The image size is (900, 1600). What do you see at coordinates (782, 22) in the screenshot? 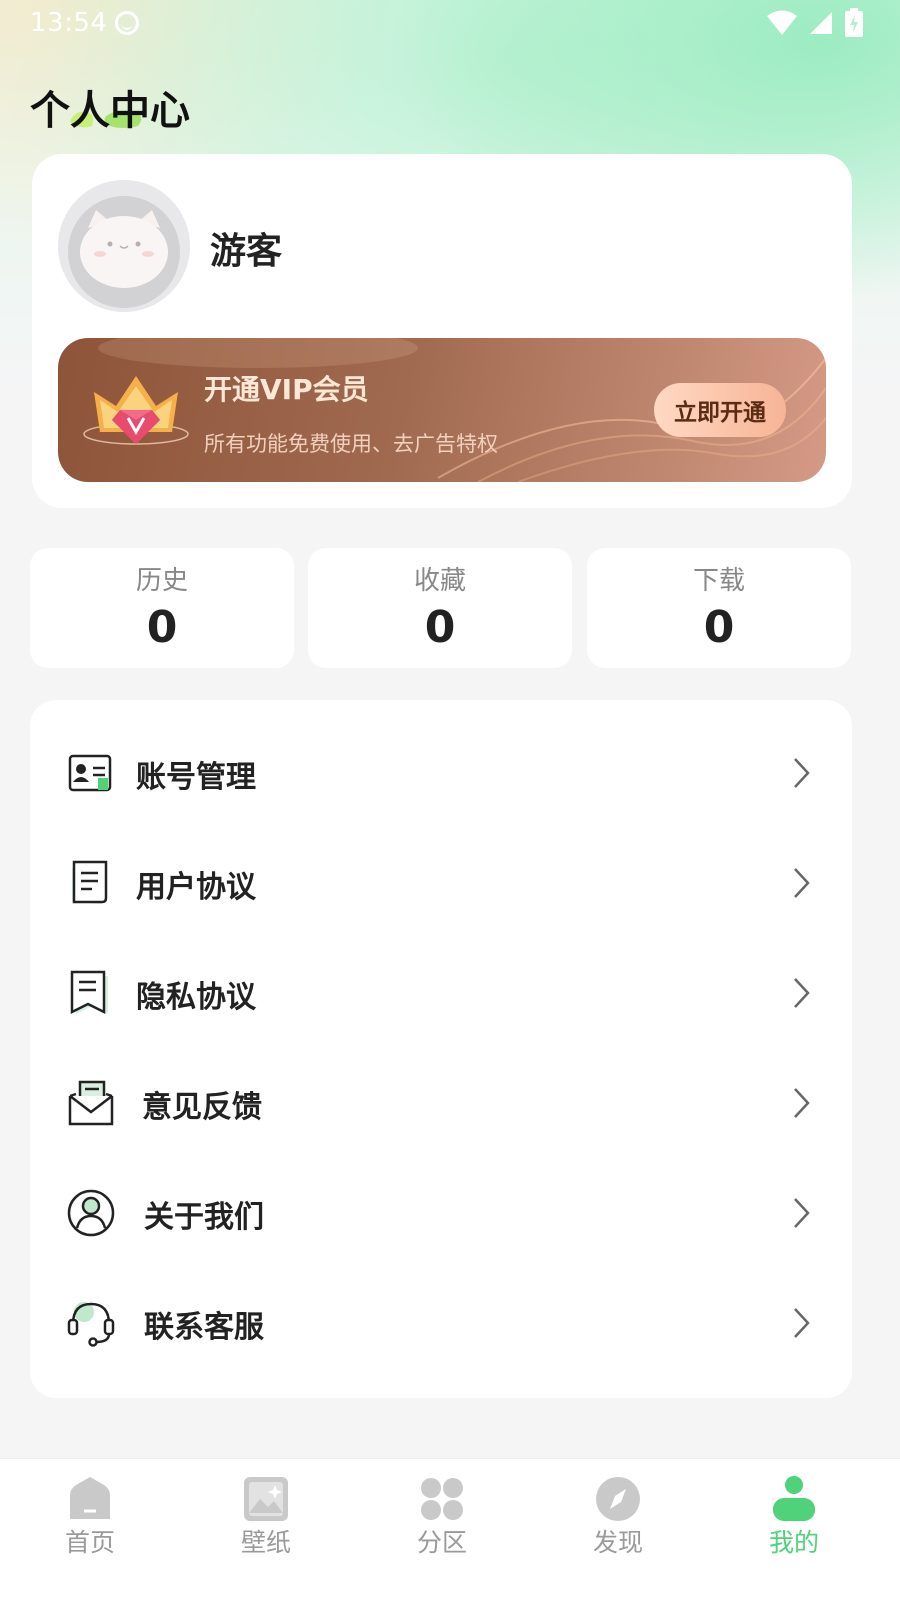
I see `wifi-icon` at bounding box center [782, 22].